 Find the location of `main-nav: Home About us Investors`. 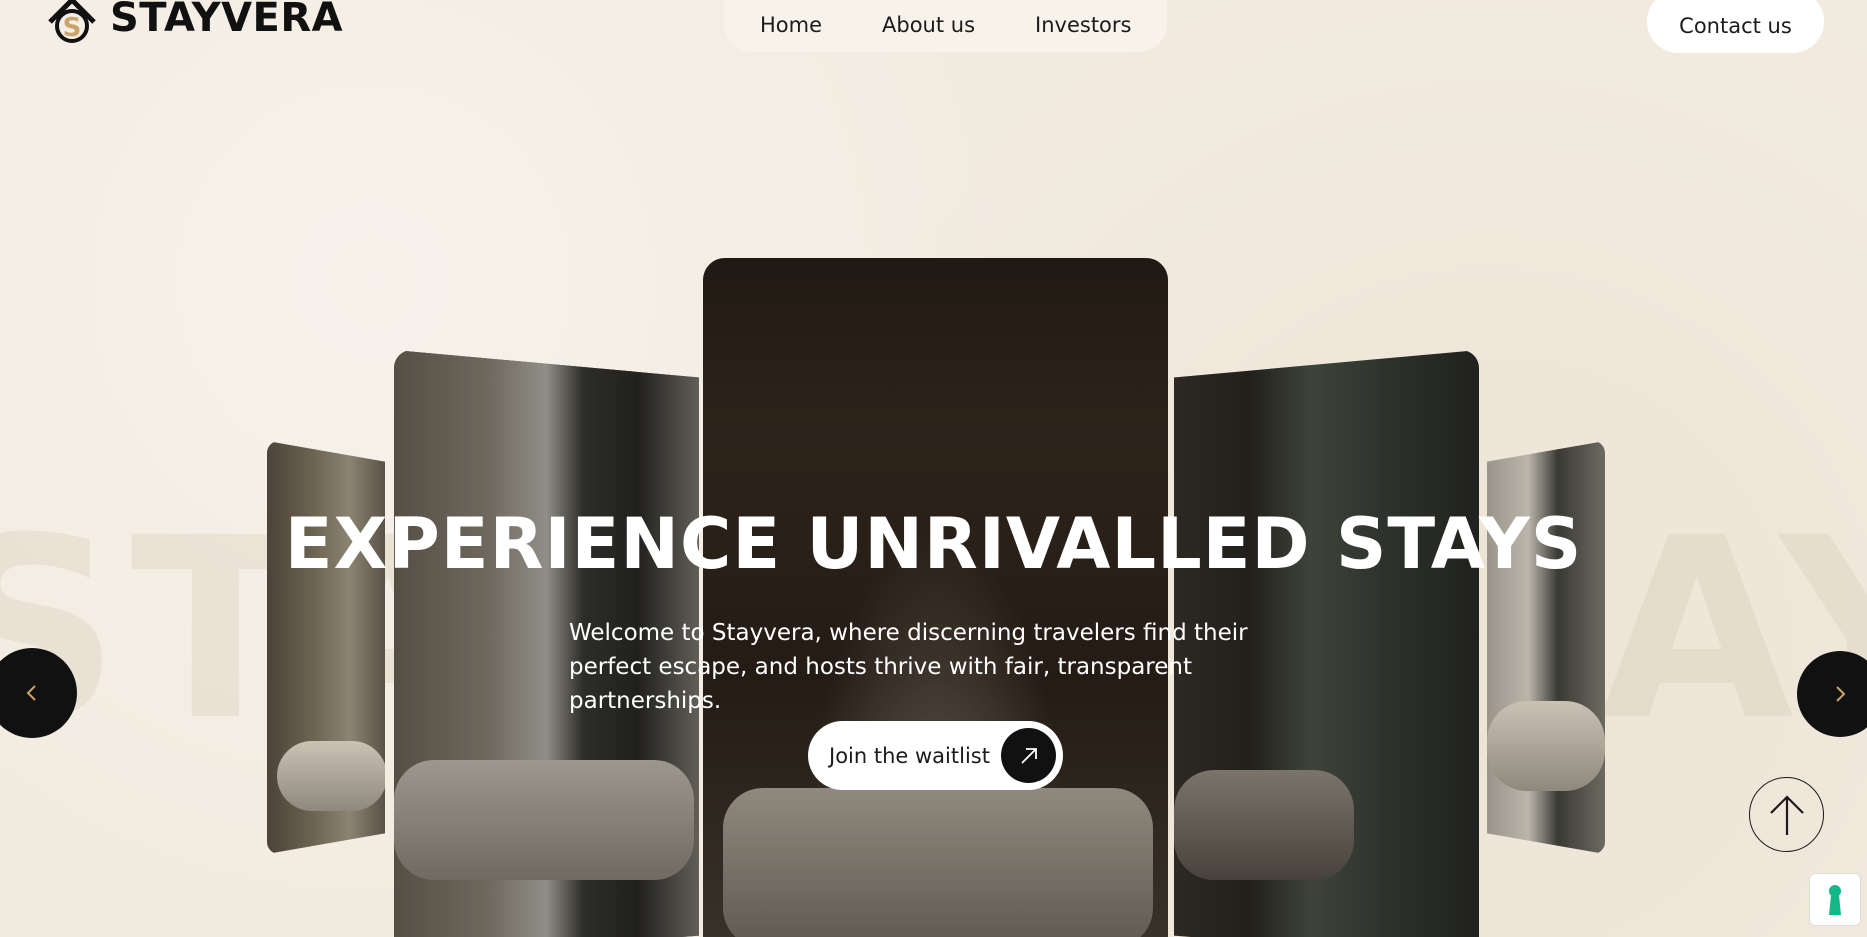

main-nav: Home About us Investors is located at coordinates (946, 26).